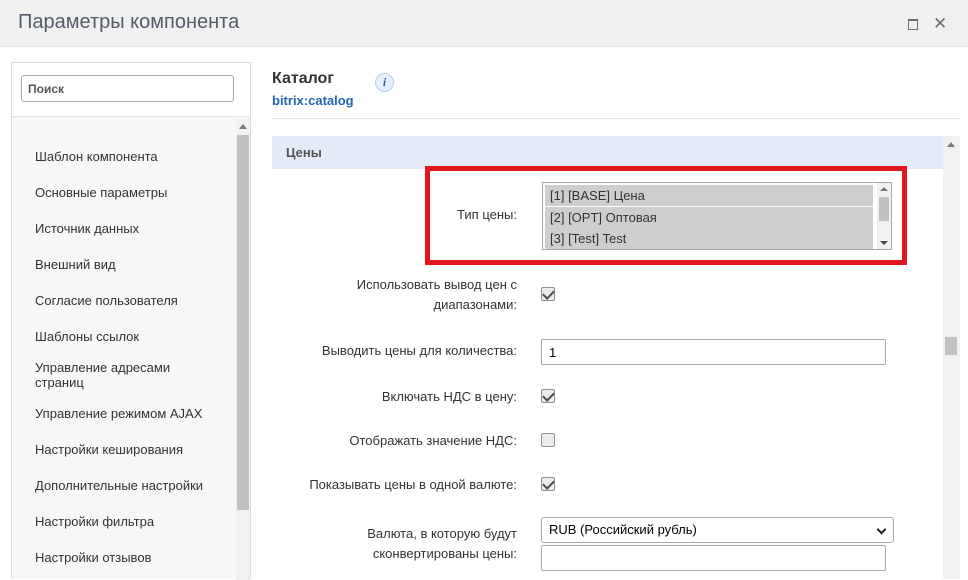  I want to click on currency-selected-value: RUB (Российский рубль), so click(623, 529).